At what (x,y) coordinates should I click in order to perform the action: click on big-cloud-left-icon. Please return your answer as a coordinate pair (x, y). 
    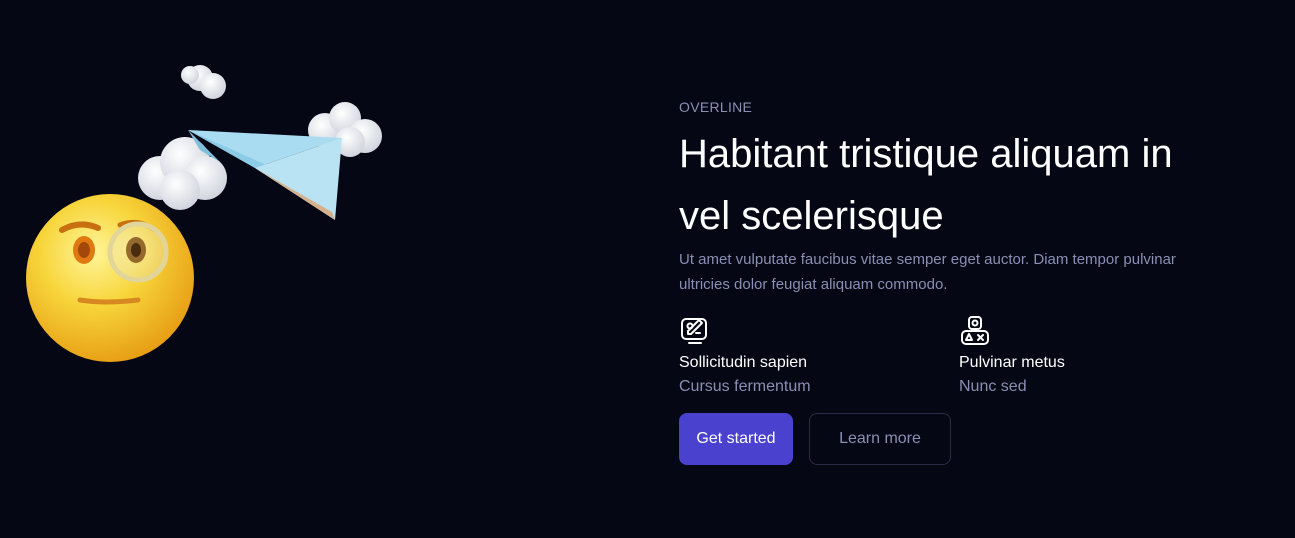
    Looking at the image, I should click on (182, 173).